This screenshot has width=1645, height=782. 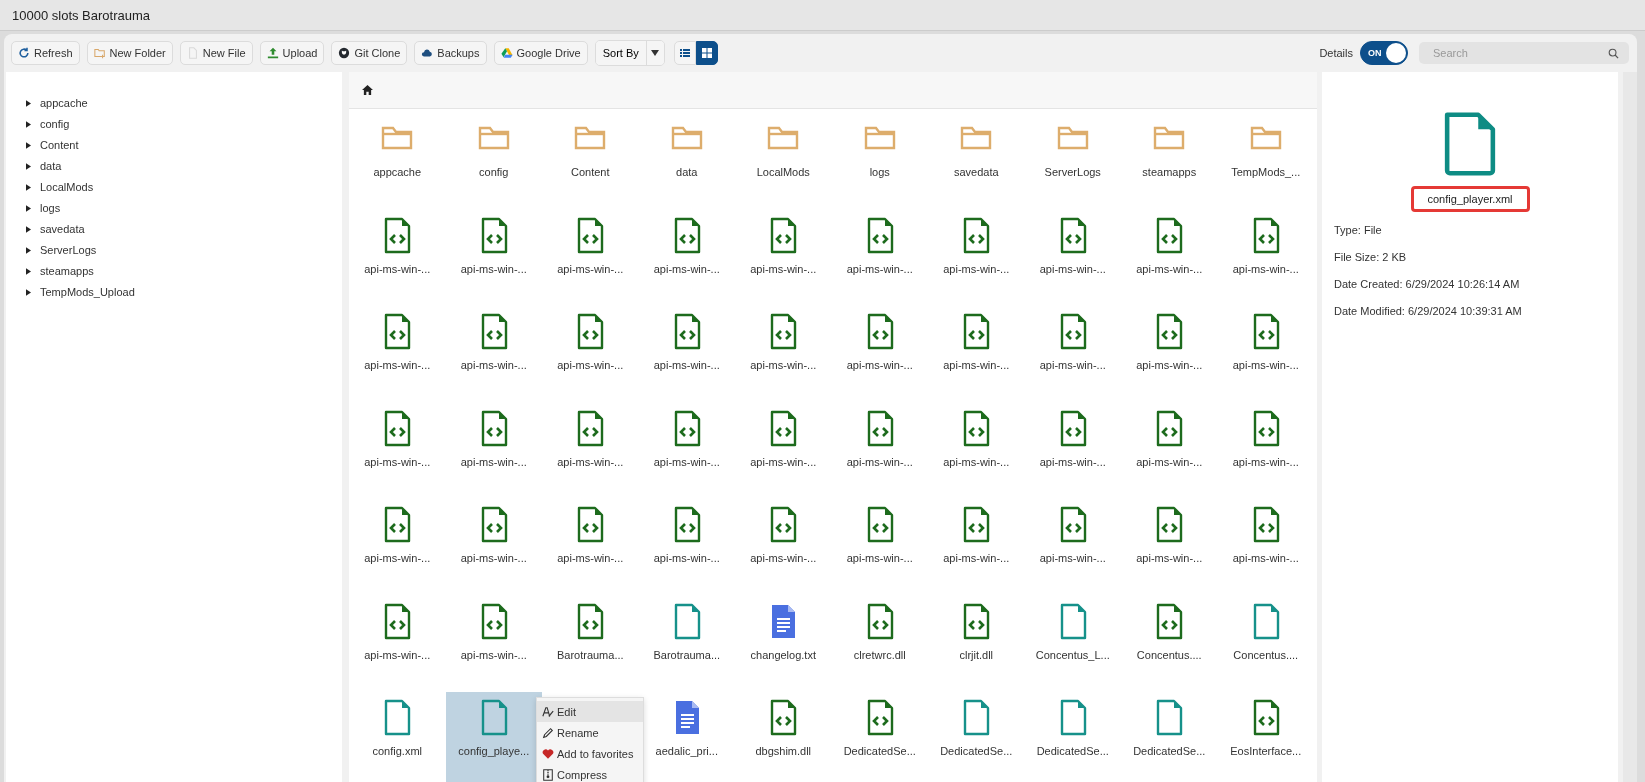 What do you see at coordinates (590, 161) in the screenshot?
I see `file-item: Content` at bounding box center [590, 161].